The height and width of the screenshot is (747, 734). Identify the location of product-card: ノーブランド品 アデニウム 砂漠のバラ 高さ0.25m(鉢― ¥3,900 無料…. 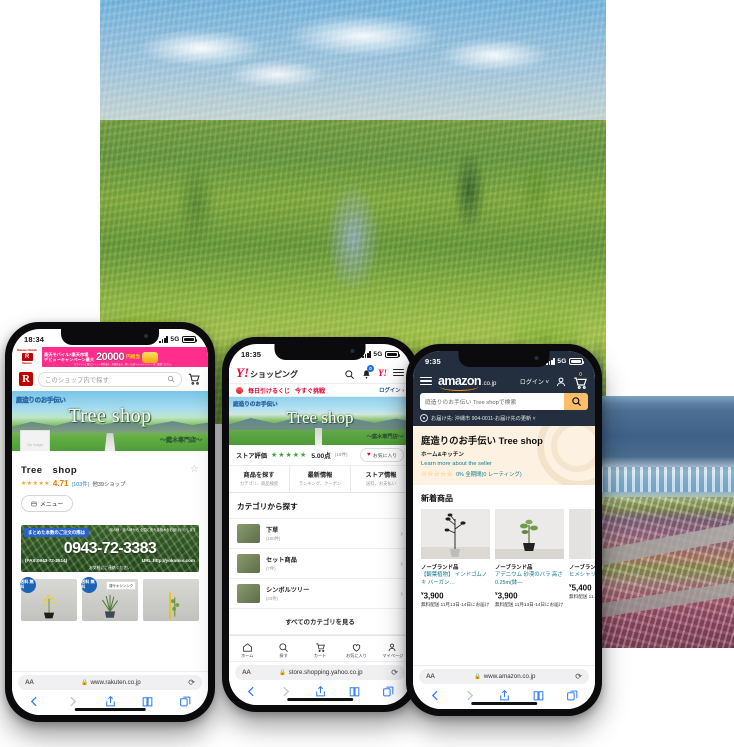
(529, 558).